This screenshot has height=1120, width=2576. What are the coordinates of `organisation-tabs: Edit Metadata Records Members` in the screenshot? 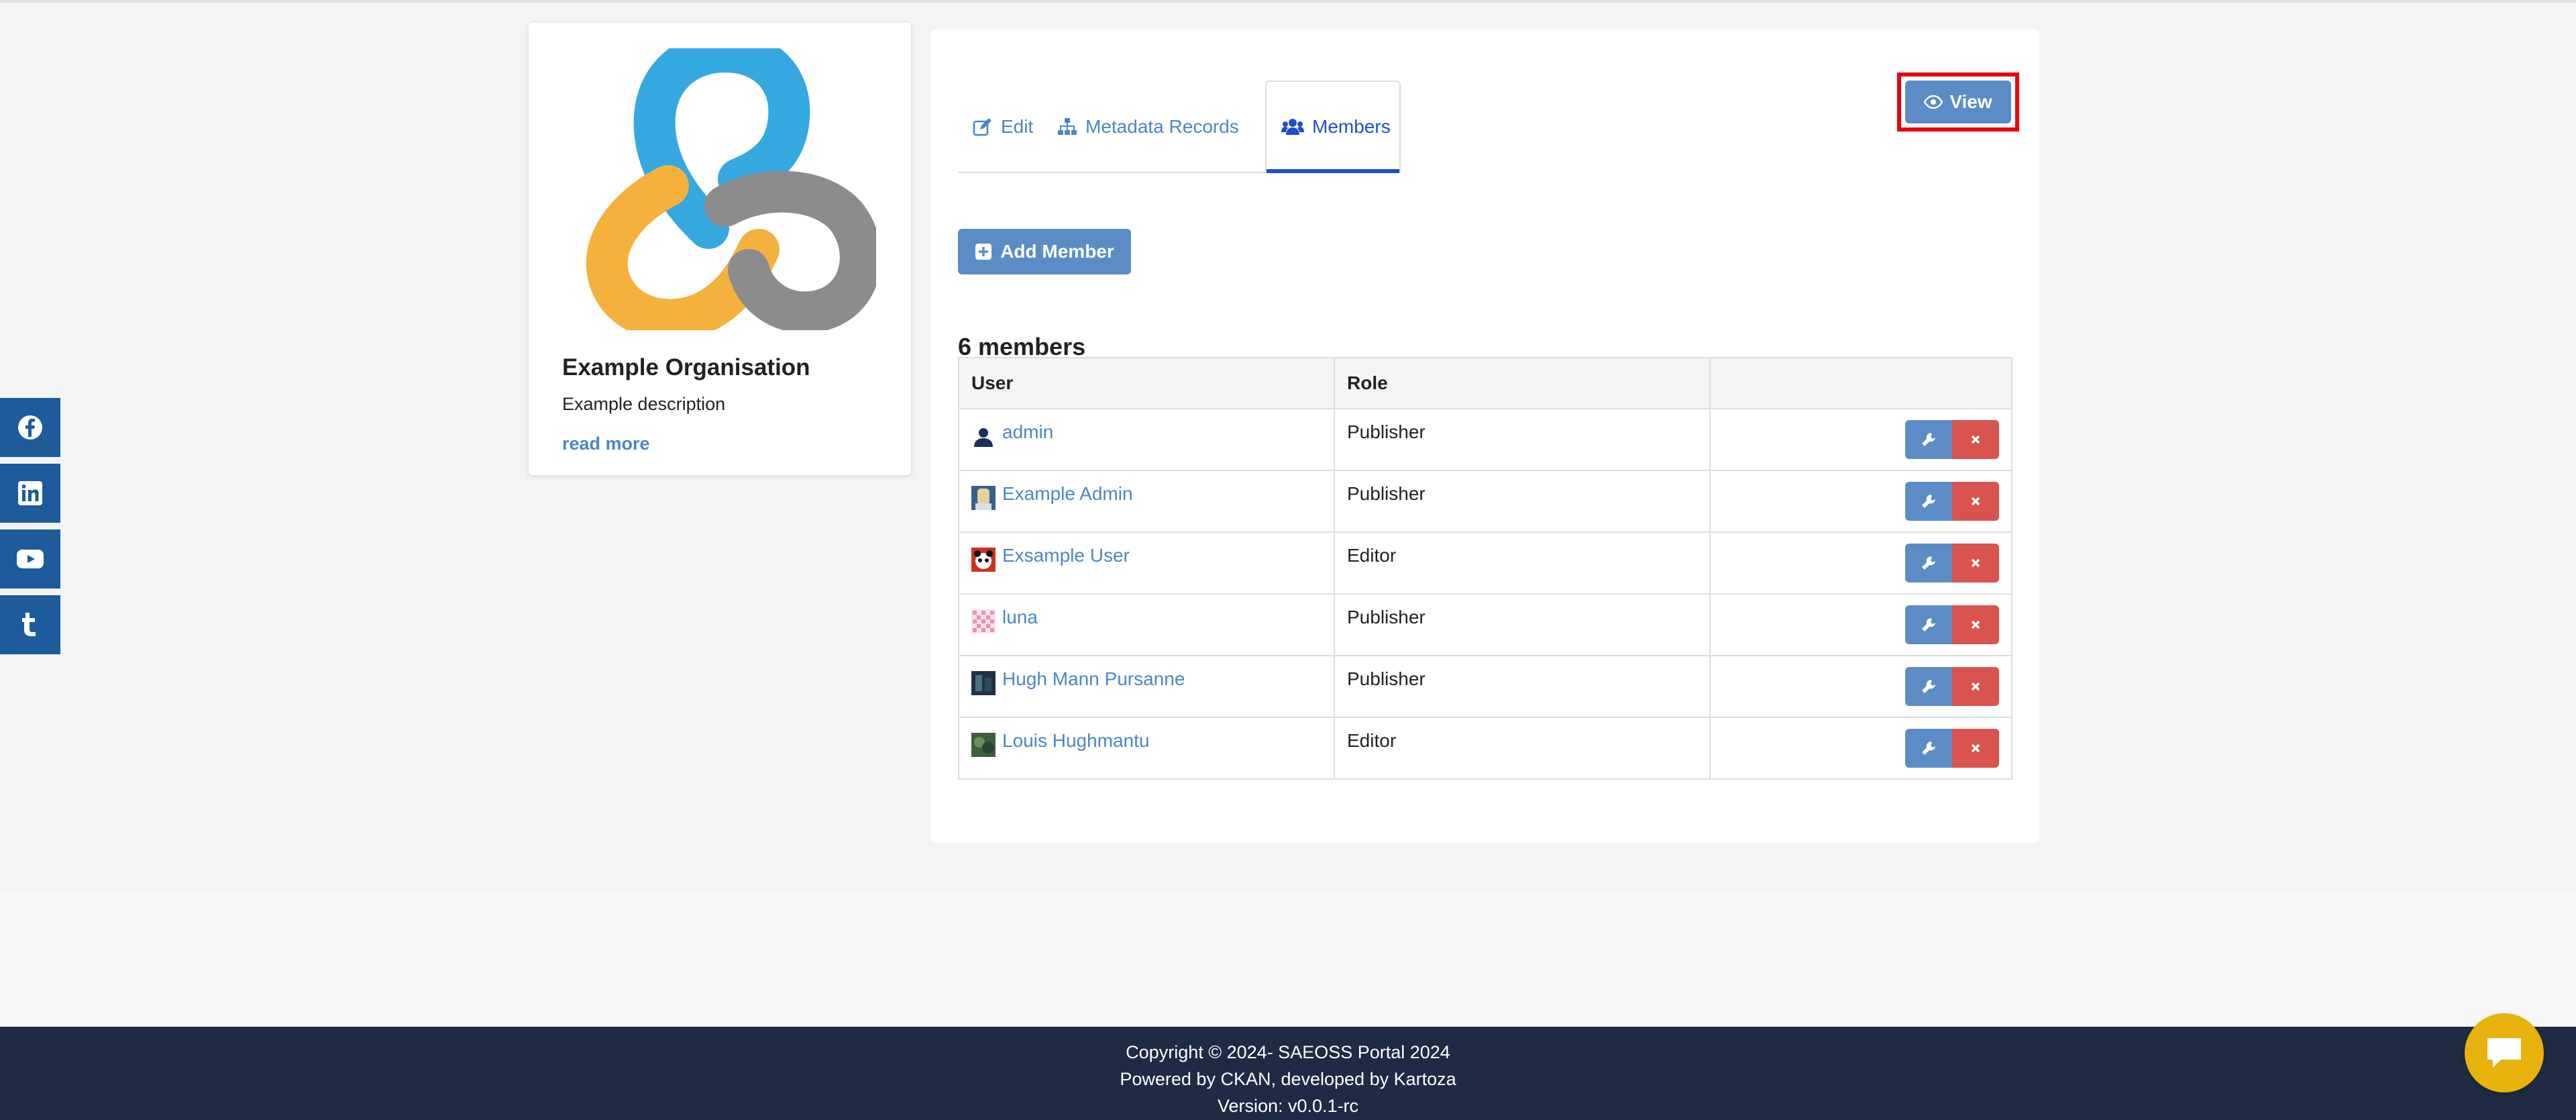 It's located at (1179, 127).